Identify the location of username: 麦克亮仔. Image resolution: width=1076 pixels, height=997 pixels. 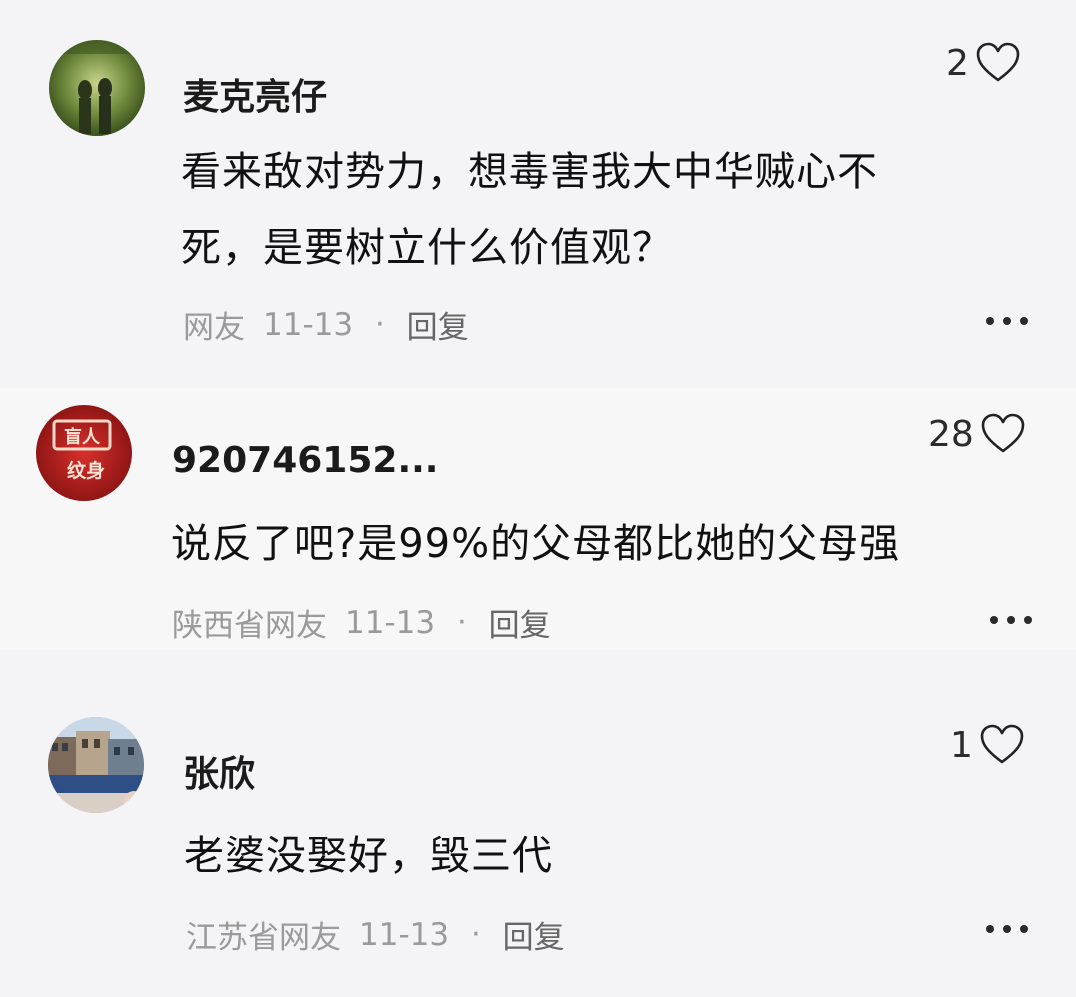
(255, 94).